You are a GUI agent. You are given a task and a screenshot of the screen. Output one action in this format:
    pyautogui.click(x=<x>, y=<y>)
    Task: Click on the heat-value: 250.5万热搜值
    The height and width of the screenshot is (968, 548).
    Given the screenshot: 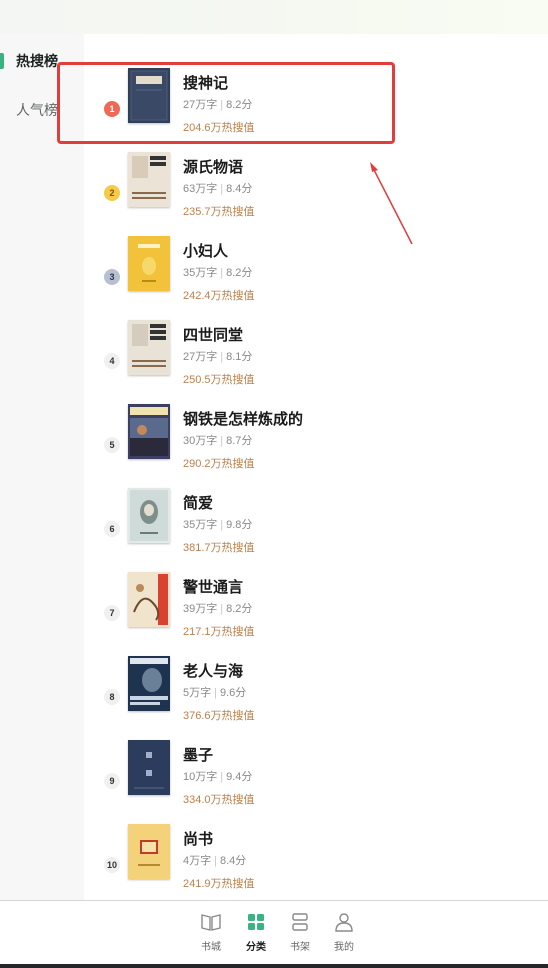 What is the action you would take?
    pyautogui.click(x=219, y=380)
    